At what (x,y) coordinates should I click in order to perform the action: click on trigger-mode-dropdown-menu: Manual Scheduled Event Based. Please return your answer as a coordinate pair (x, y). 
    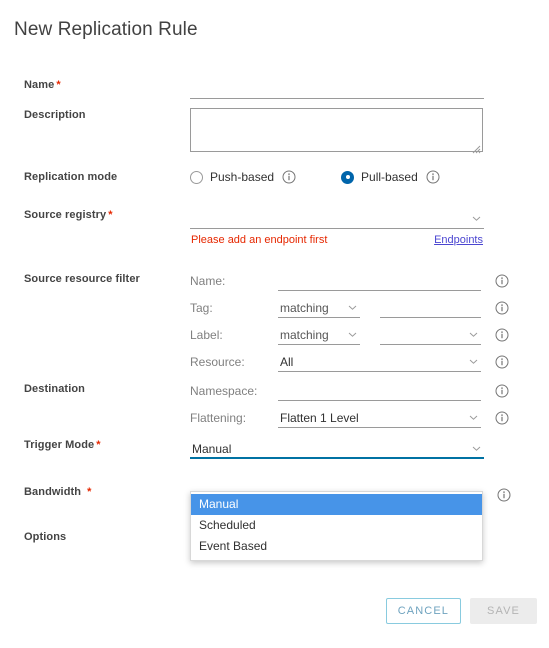
    Looking at the image, I should click on (336, 526).